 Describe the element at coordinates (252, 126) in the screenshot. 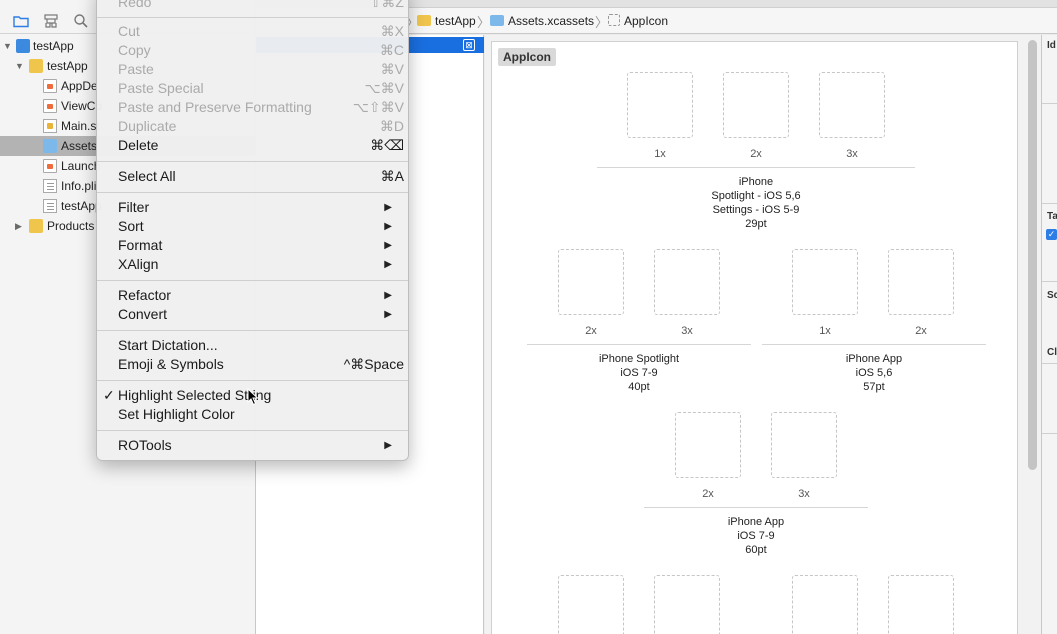

I see `menu-item-duplicate: Duplicate ⌘D` at that location.